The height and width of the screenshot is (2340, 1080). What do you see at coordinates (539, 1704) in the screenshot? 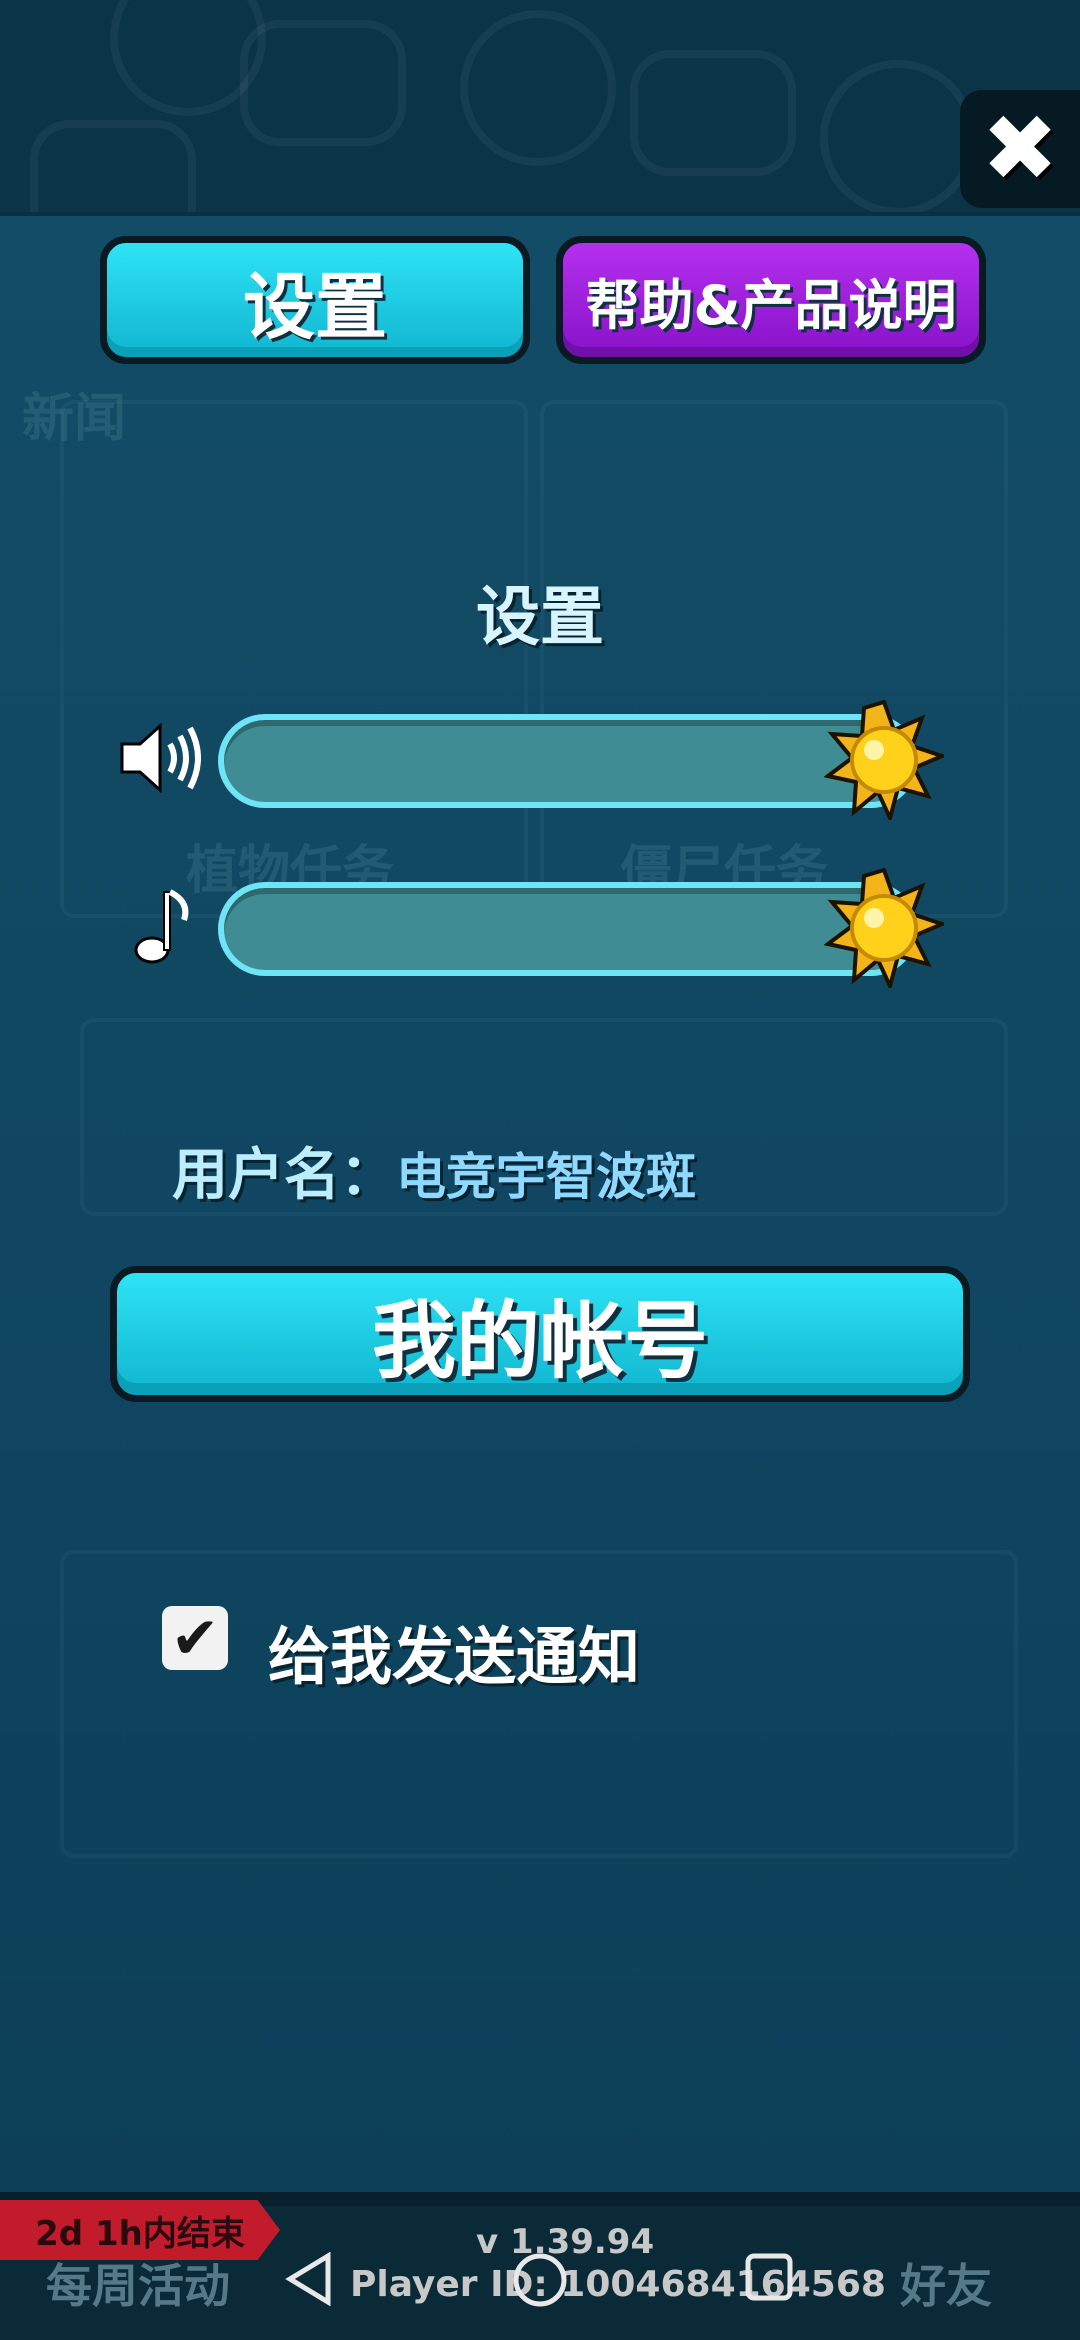
I see `background-card` at bounding box center [539, 1704].